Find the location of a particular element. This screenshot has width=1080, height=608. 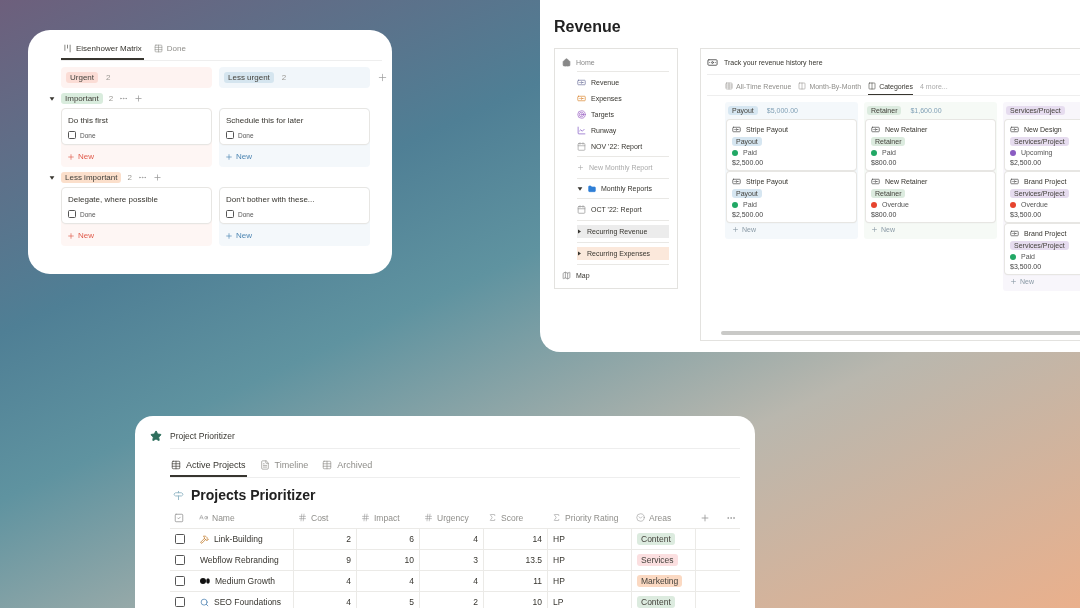

column-header: Urgency is located at coordinates (452, 517).